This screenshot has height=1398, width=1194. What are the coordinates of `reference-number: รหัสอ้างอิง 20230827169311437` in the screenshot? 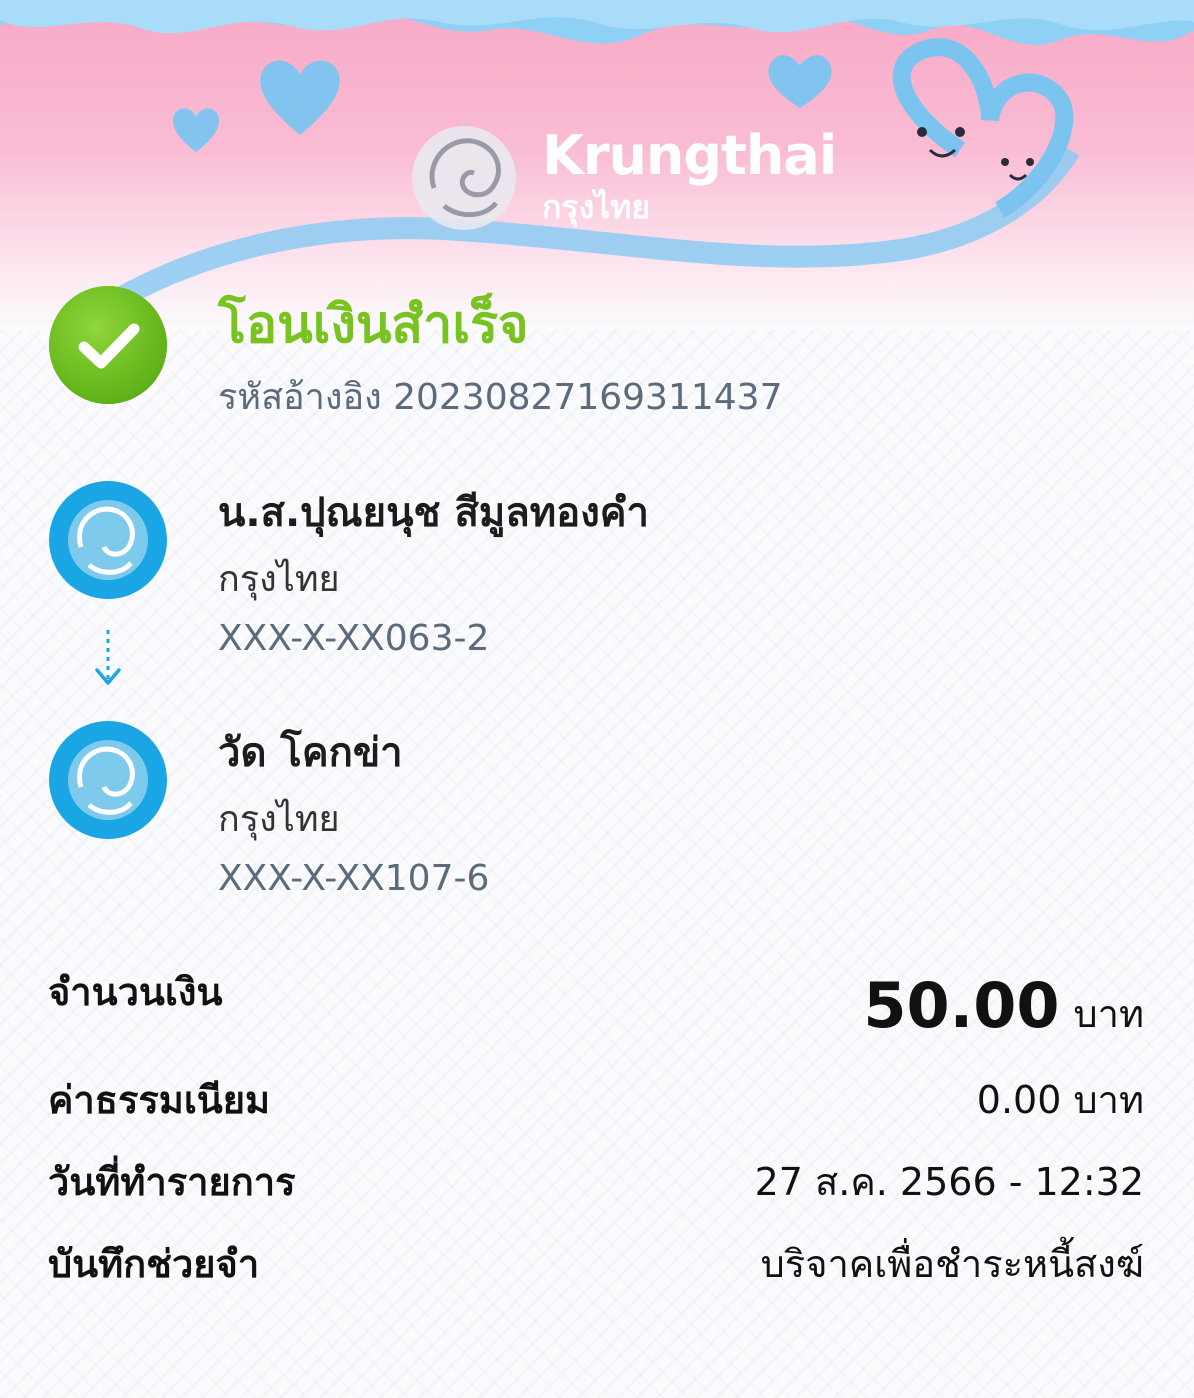 It's located at (500, 397).